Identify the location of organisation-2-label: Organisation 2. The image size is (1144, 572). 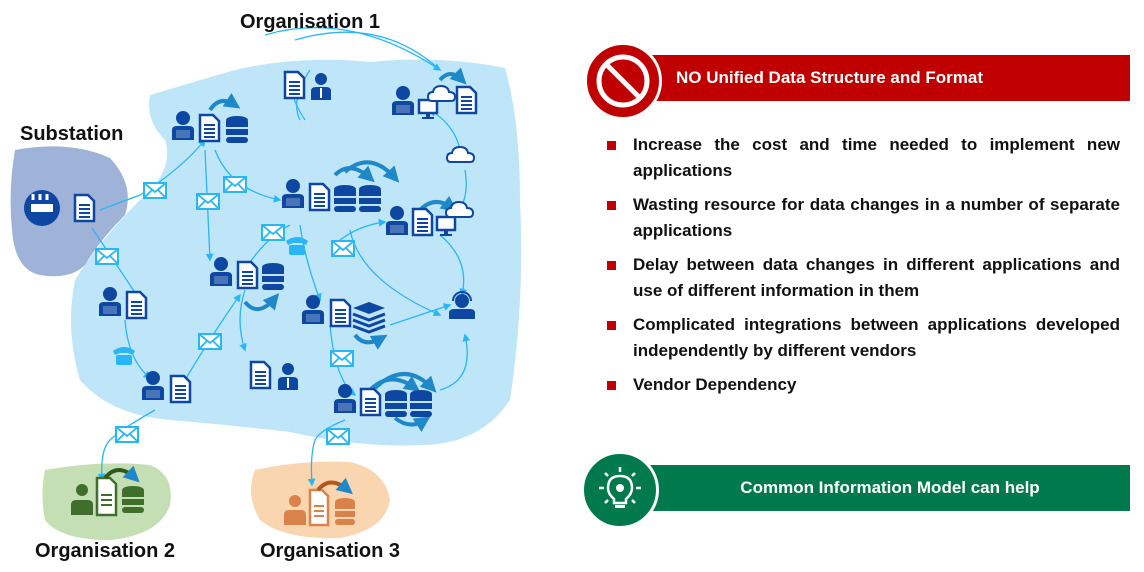
(105, 551).